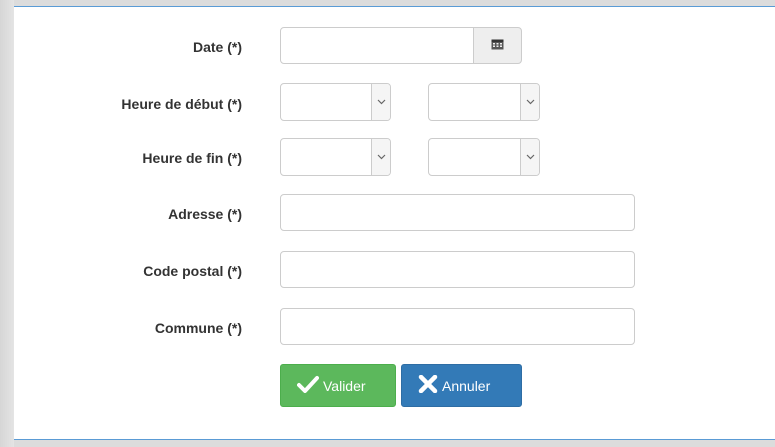 The image size is (775, 447). Describe the element at coordinates (335, 157) in the screenshot. I see `end-hour-select` at that location.